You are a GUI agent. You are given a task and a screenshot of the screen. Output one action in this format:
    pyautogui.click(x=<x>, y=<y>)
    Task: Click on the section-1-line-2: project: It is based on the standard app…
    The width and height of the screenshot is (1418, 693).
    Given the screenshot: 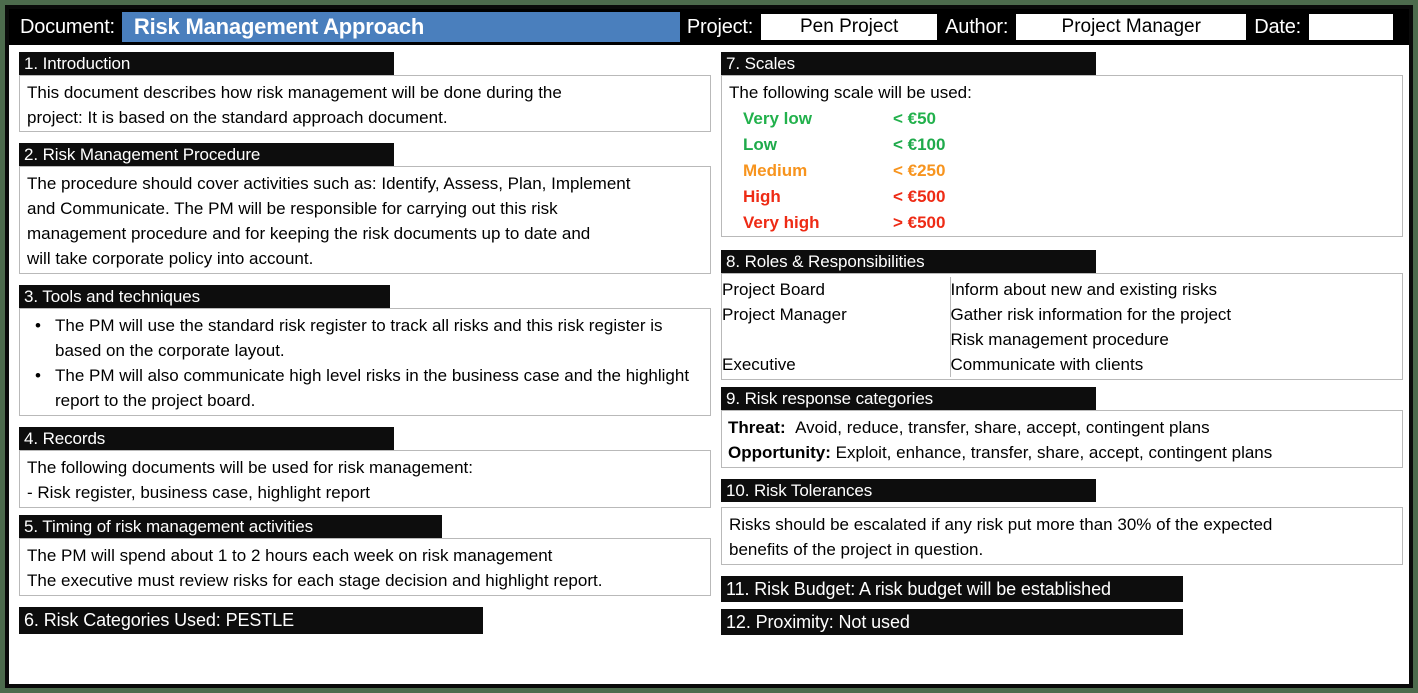 What is the action you would take?
    pyautogui.click(x=237, y=117)
    